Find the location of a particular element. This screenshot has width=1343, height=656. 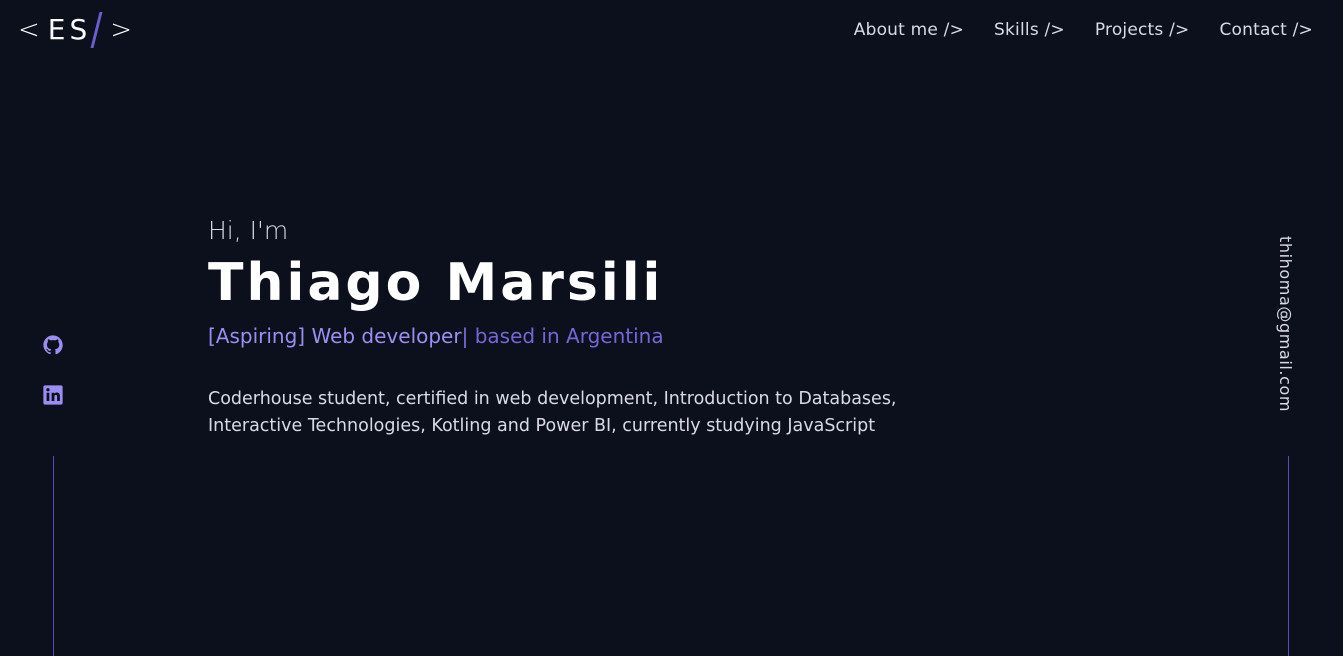

tagline-role: [Aspiring] Web developer is located at coordinates (335, 336).